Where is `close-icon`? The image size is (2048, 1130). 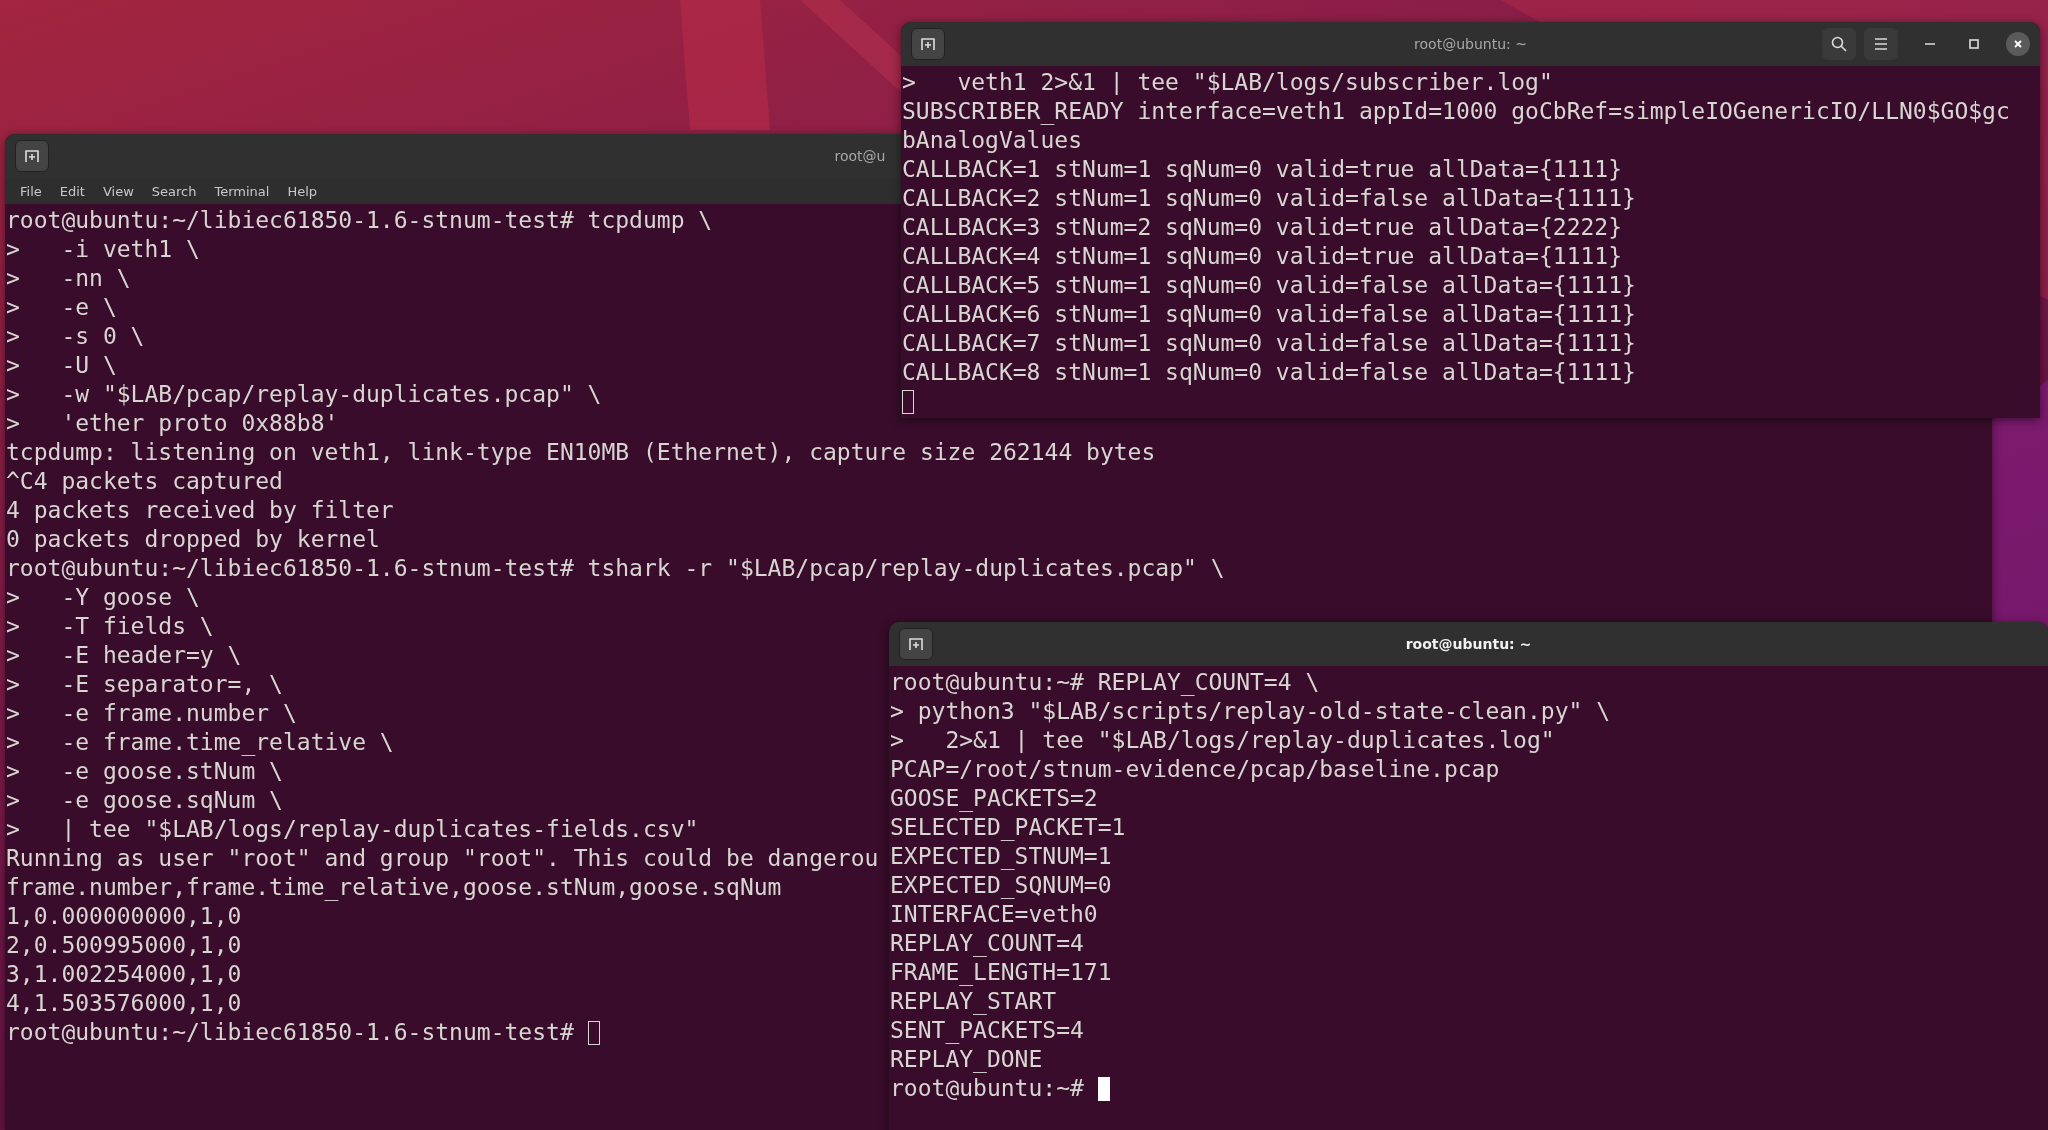 close-icon is located at coordinates (2018, 44).